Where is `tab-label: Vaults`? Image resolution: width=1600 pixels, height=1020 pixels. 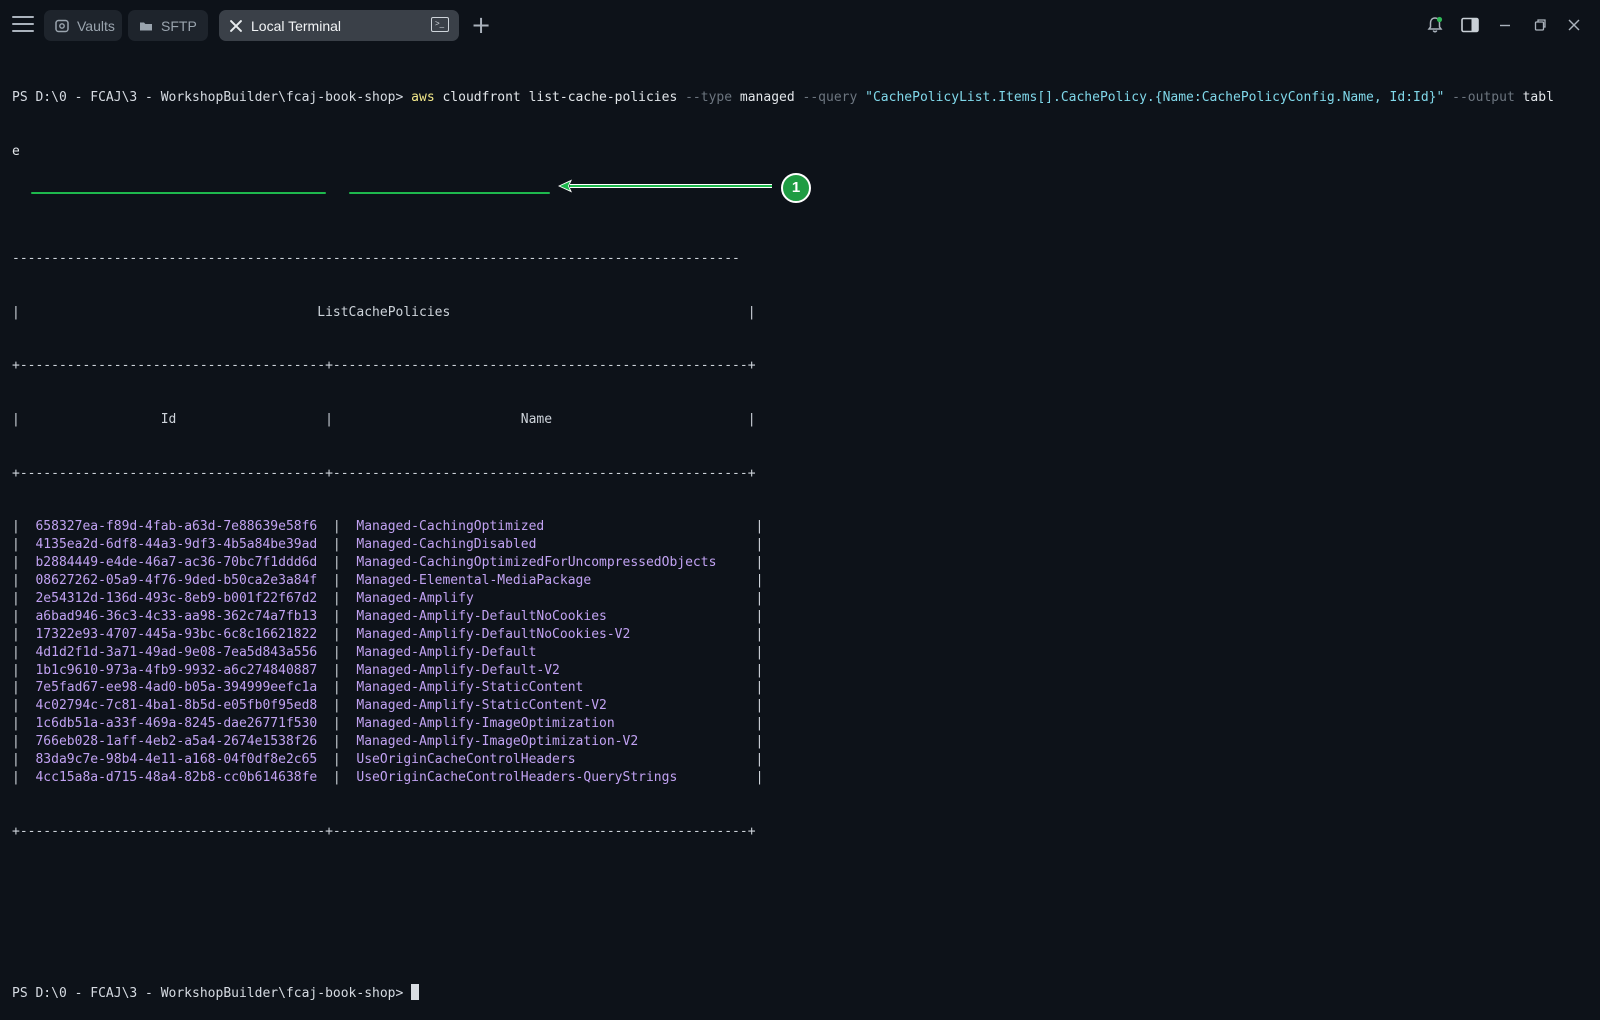
tab-label: Vaults is located at coordinates (96, 25).